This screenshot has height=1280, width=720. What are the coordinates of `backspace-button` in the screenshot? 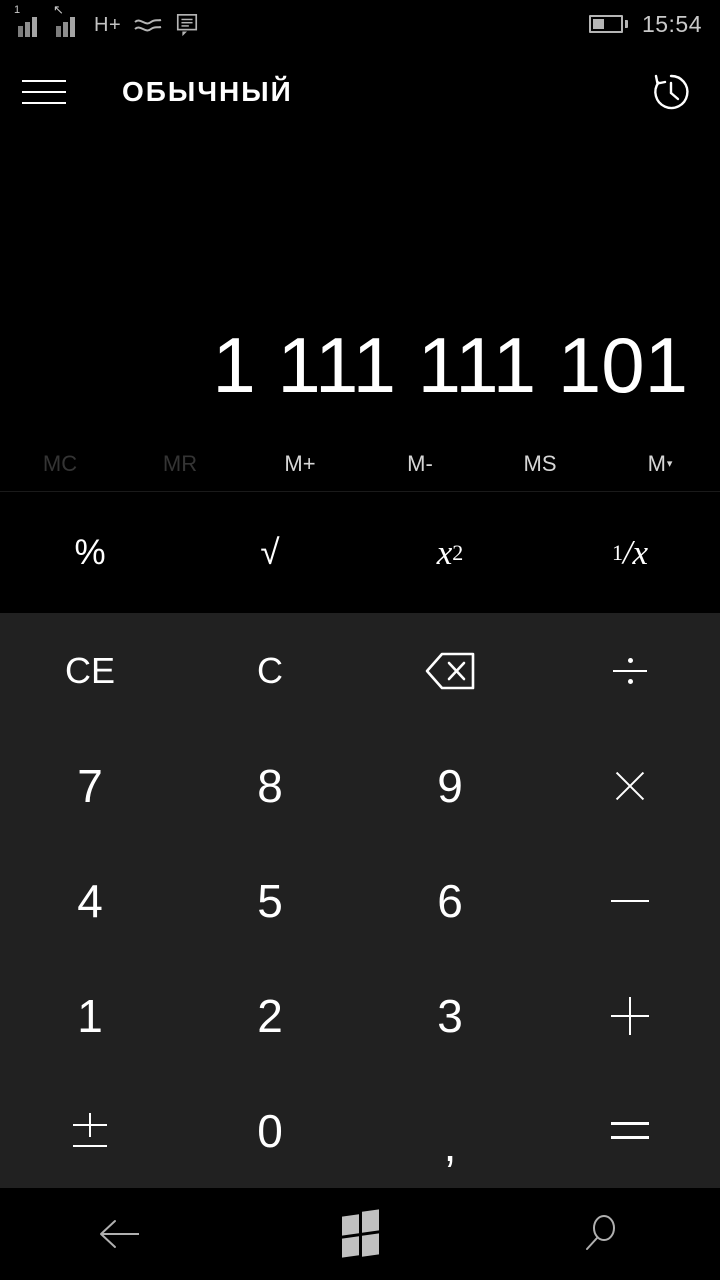 It's located at (450, 670).